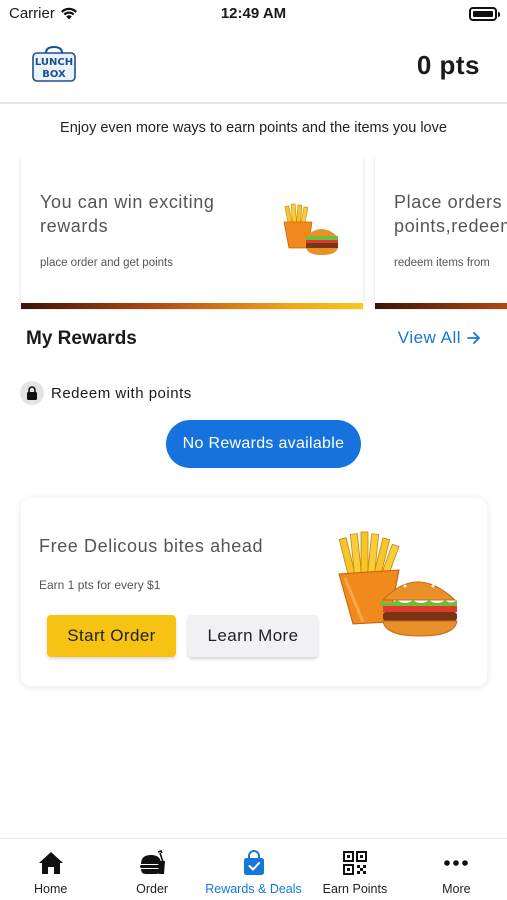  Describe the element at coordinates (355, 863) in the screenshot. I see `qr-code-icon` at that location.